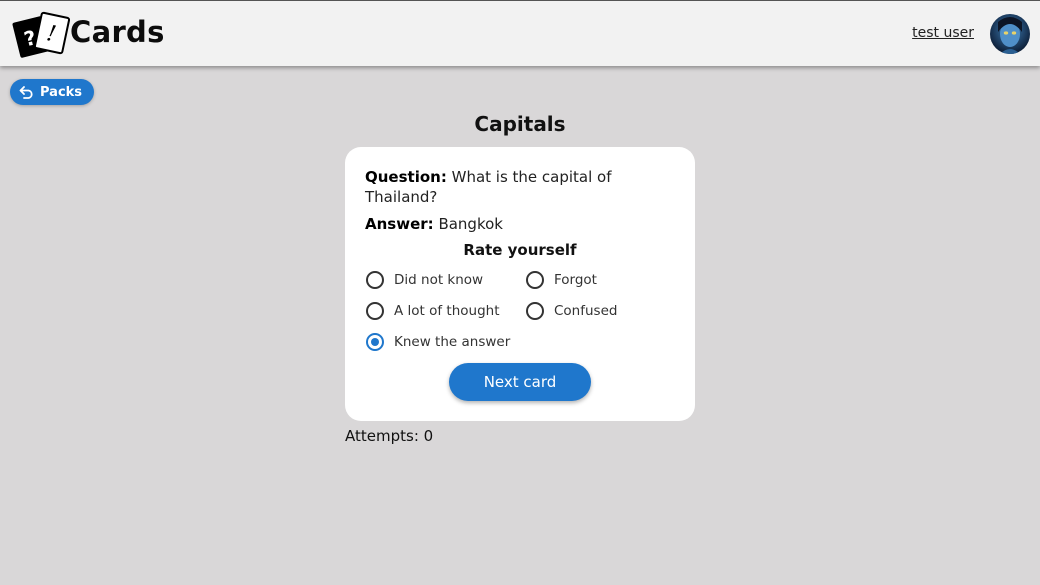  Describe the element at coordinates (535, 311) in the screenshot. I see `radio-confused` at that location.